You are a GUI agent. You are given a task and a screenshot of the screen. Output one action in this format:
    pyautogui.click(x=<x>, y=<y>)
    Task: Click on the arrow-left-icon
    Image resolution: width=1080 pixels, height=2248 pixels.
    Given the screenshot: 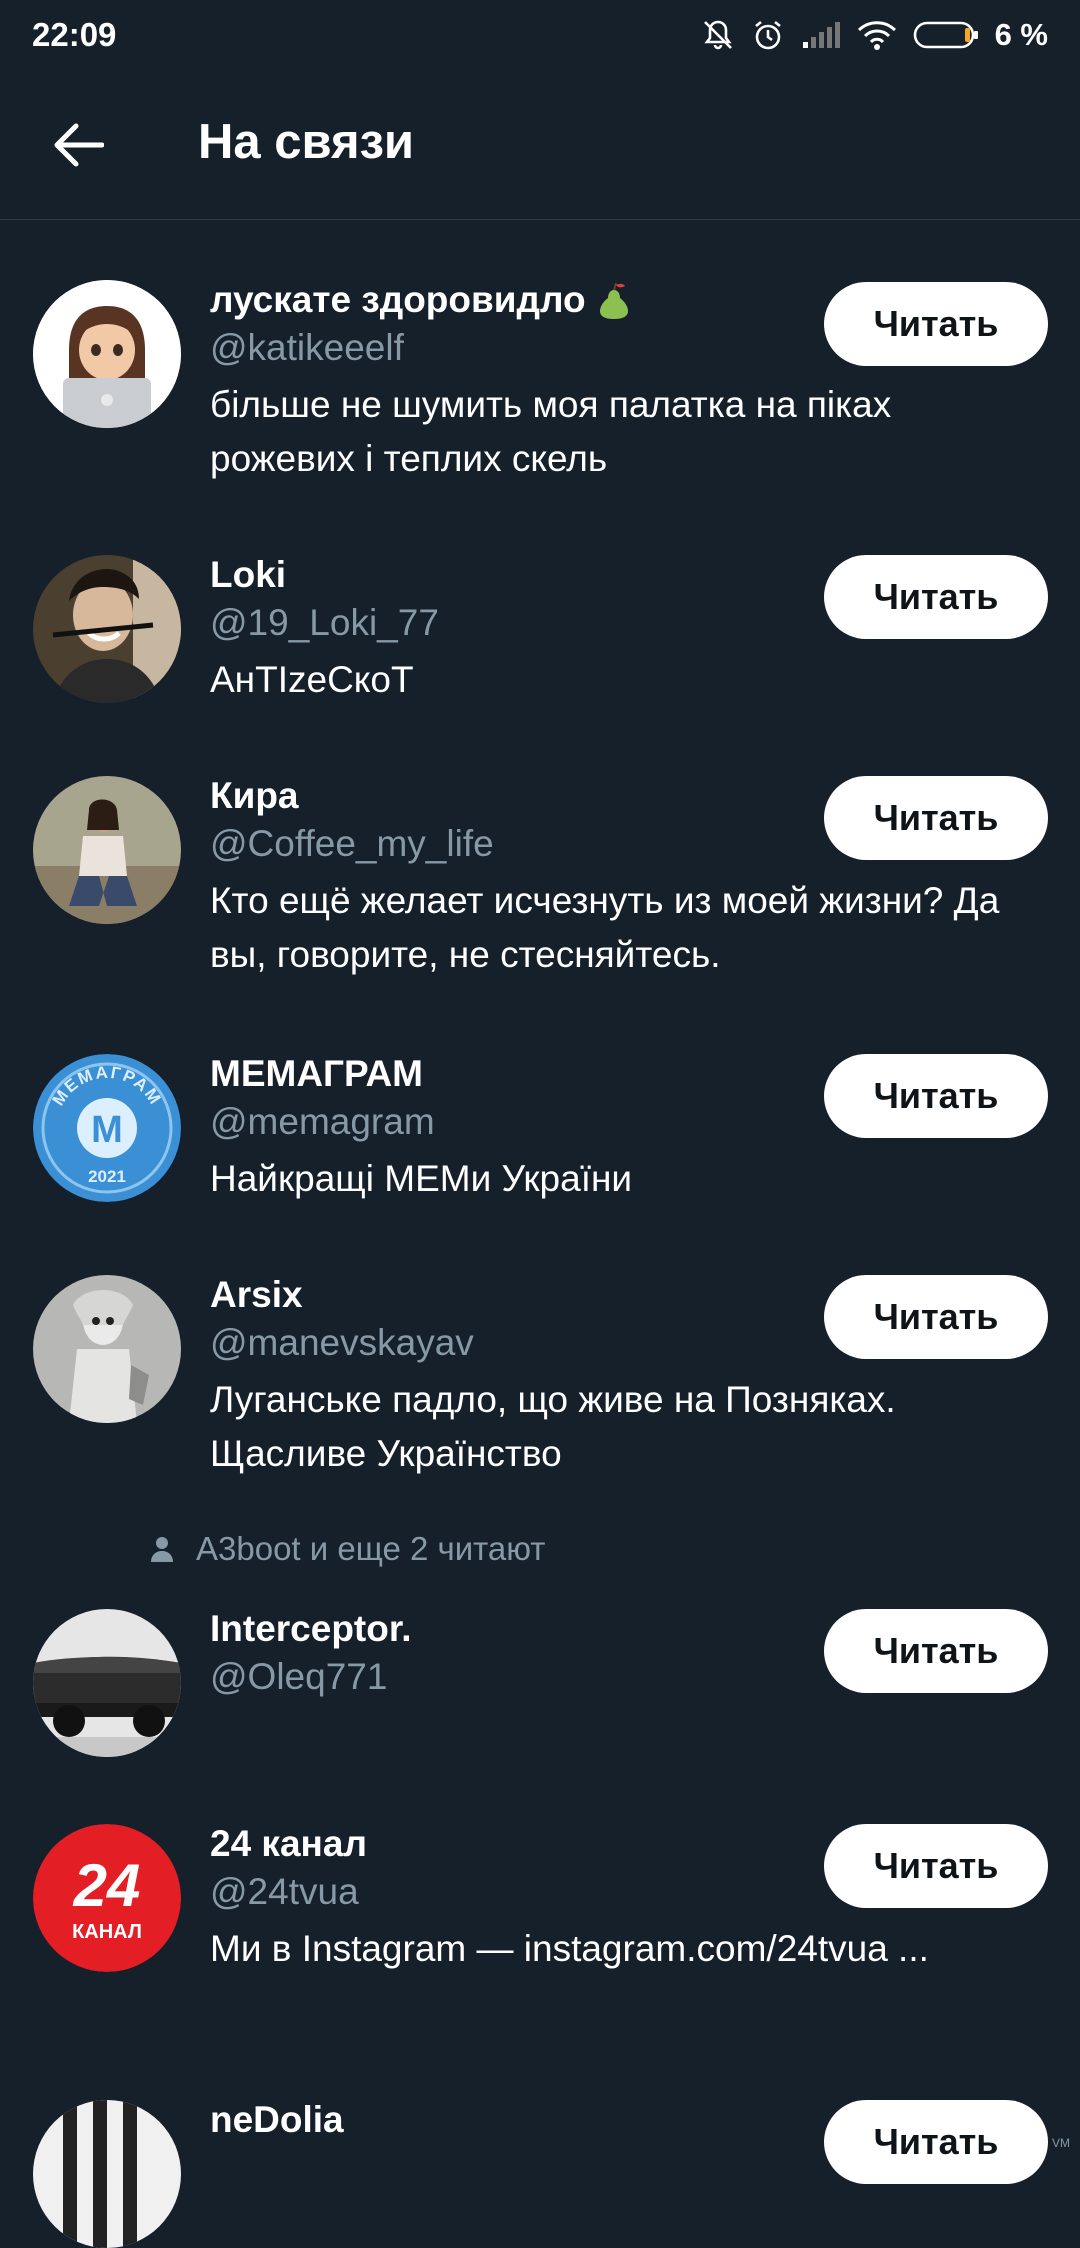 What is the action you would take?
    pyautogui.click(x=79, y=145)
    